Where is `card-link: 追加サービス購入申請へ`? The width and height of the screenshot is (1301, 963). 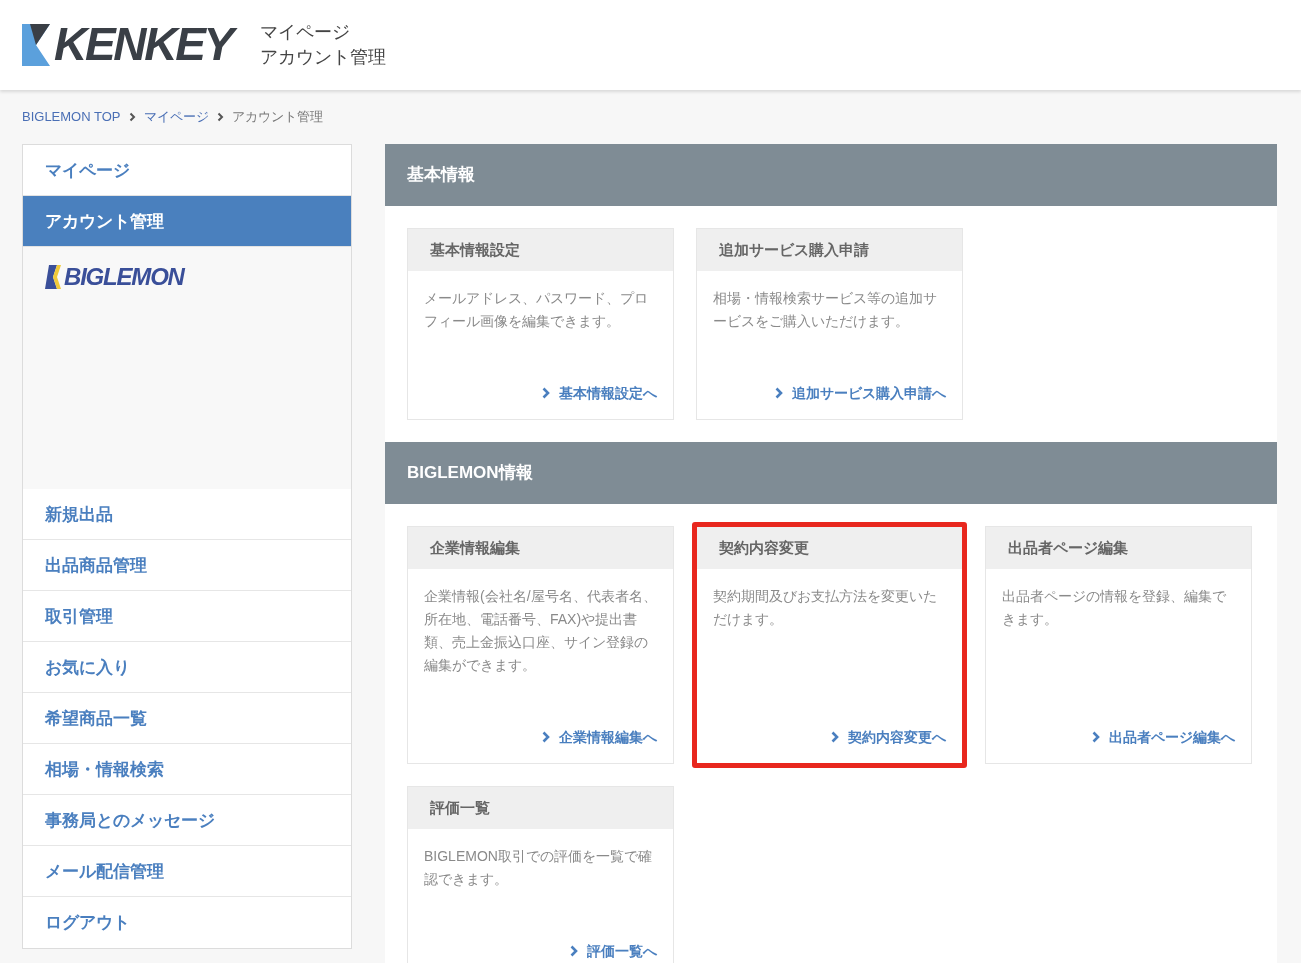
card-link: 追加サービス購入申請へ is located at coordinates (869, 393).